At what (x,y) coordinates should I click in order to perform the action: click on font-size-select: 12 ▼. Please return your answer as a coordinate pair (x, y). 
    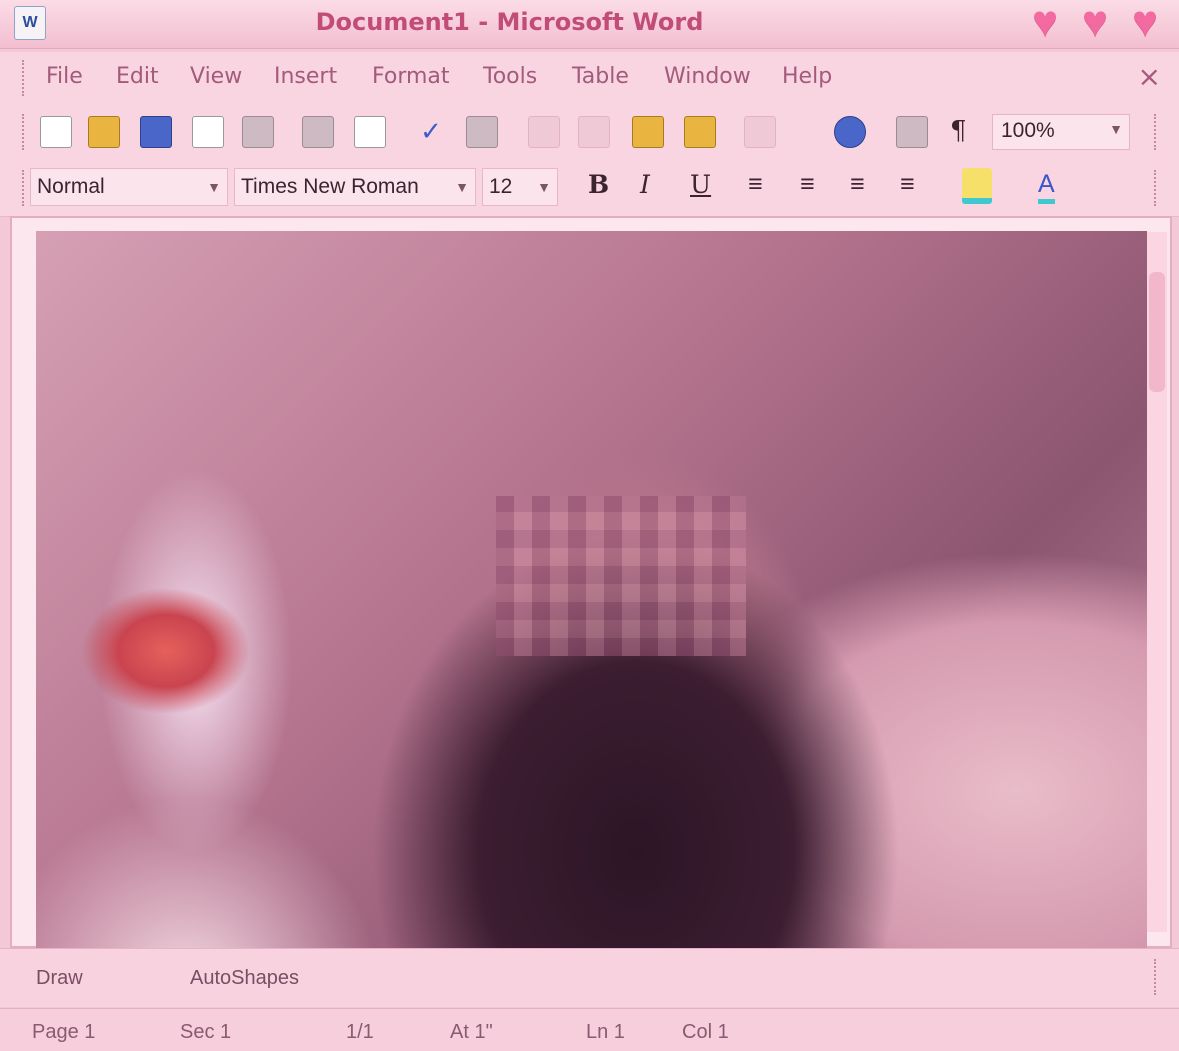
    Looking at the image, I should click on (520, 187).